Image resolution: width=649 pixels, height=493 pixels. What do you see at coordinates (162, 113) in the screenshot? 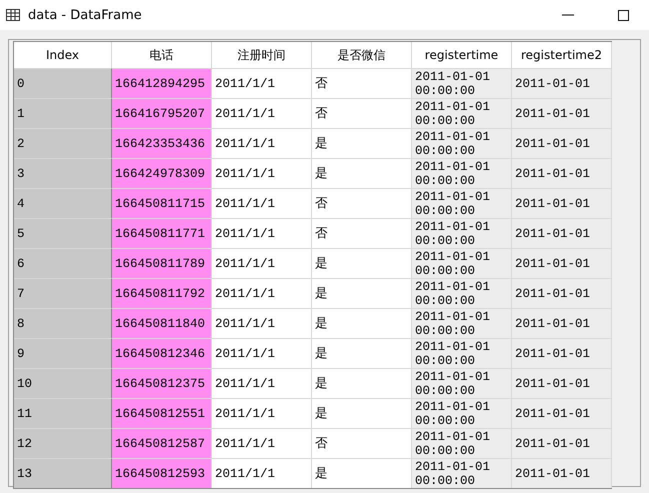
I see `table-cell: 166416795207` at bounding box center [162, 113].